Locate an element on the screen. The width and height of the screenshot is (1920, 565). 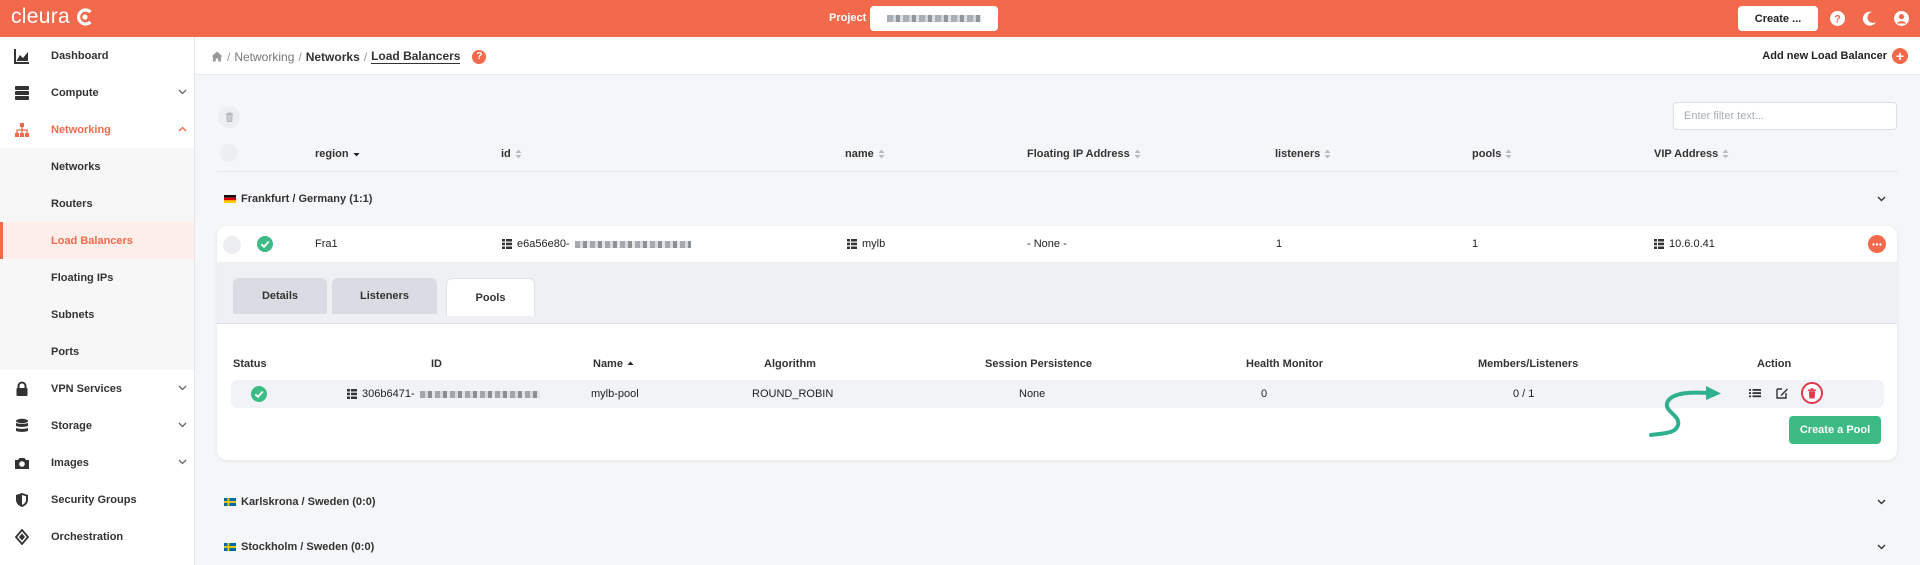
sidebar-item-dashboard: Dashboard is located at coordinates (97, 55).